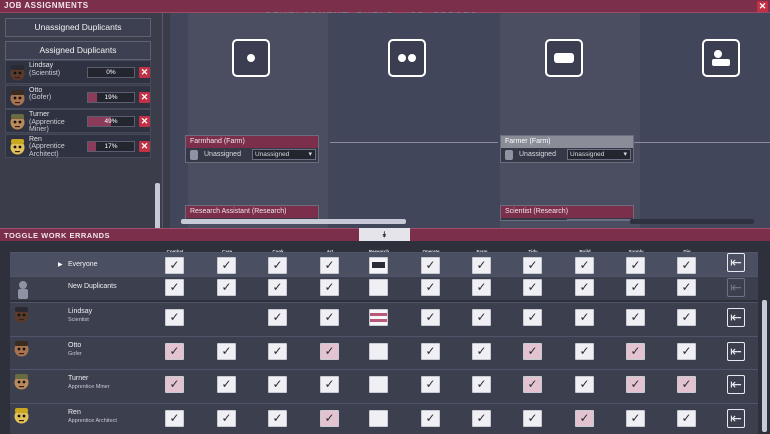 This screenshot has height=434, width=770. Describe the element at coordinates (293, 221) in the screenshot. I see `chart-horizontal-scrollbar` at that location.